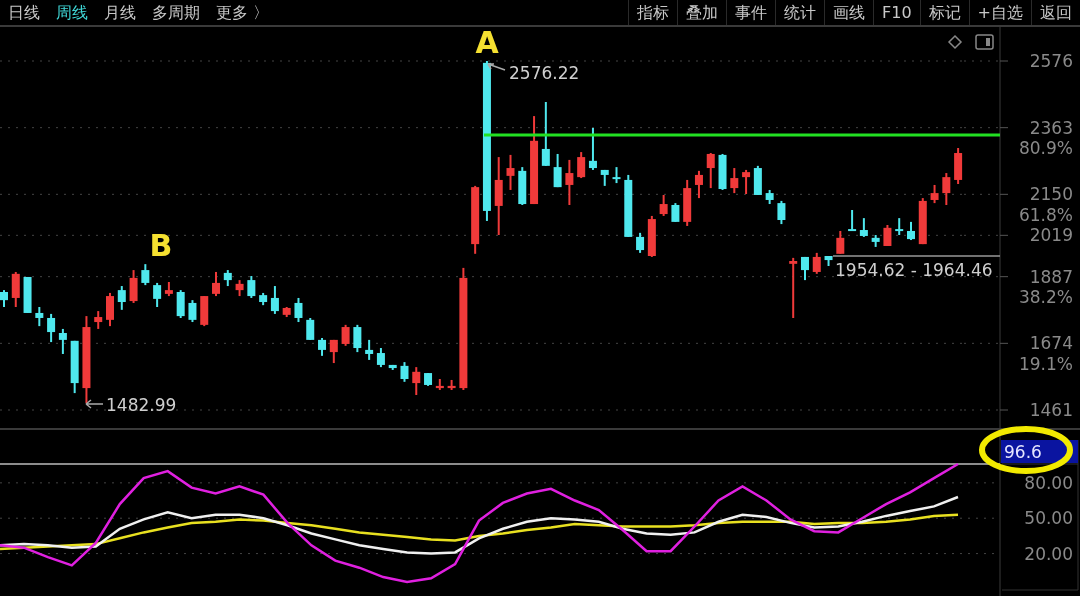 This screenshot has height=596, width=1080. I want to click on toolbar-button: 事件, so click(751, 12).